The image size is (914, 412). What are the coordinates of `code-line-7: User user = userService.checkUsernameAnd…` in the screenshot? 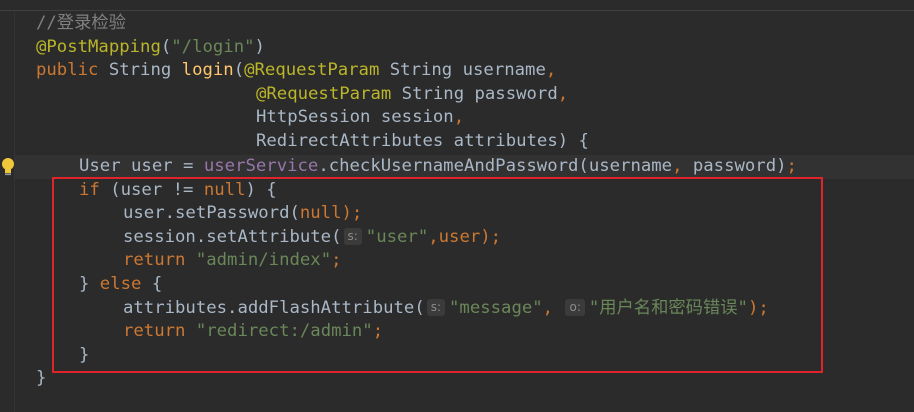 It's located at (438, 167).